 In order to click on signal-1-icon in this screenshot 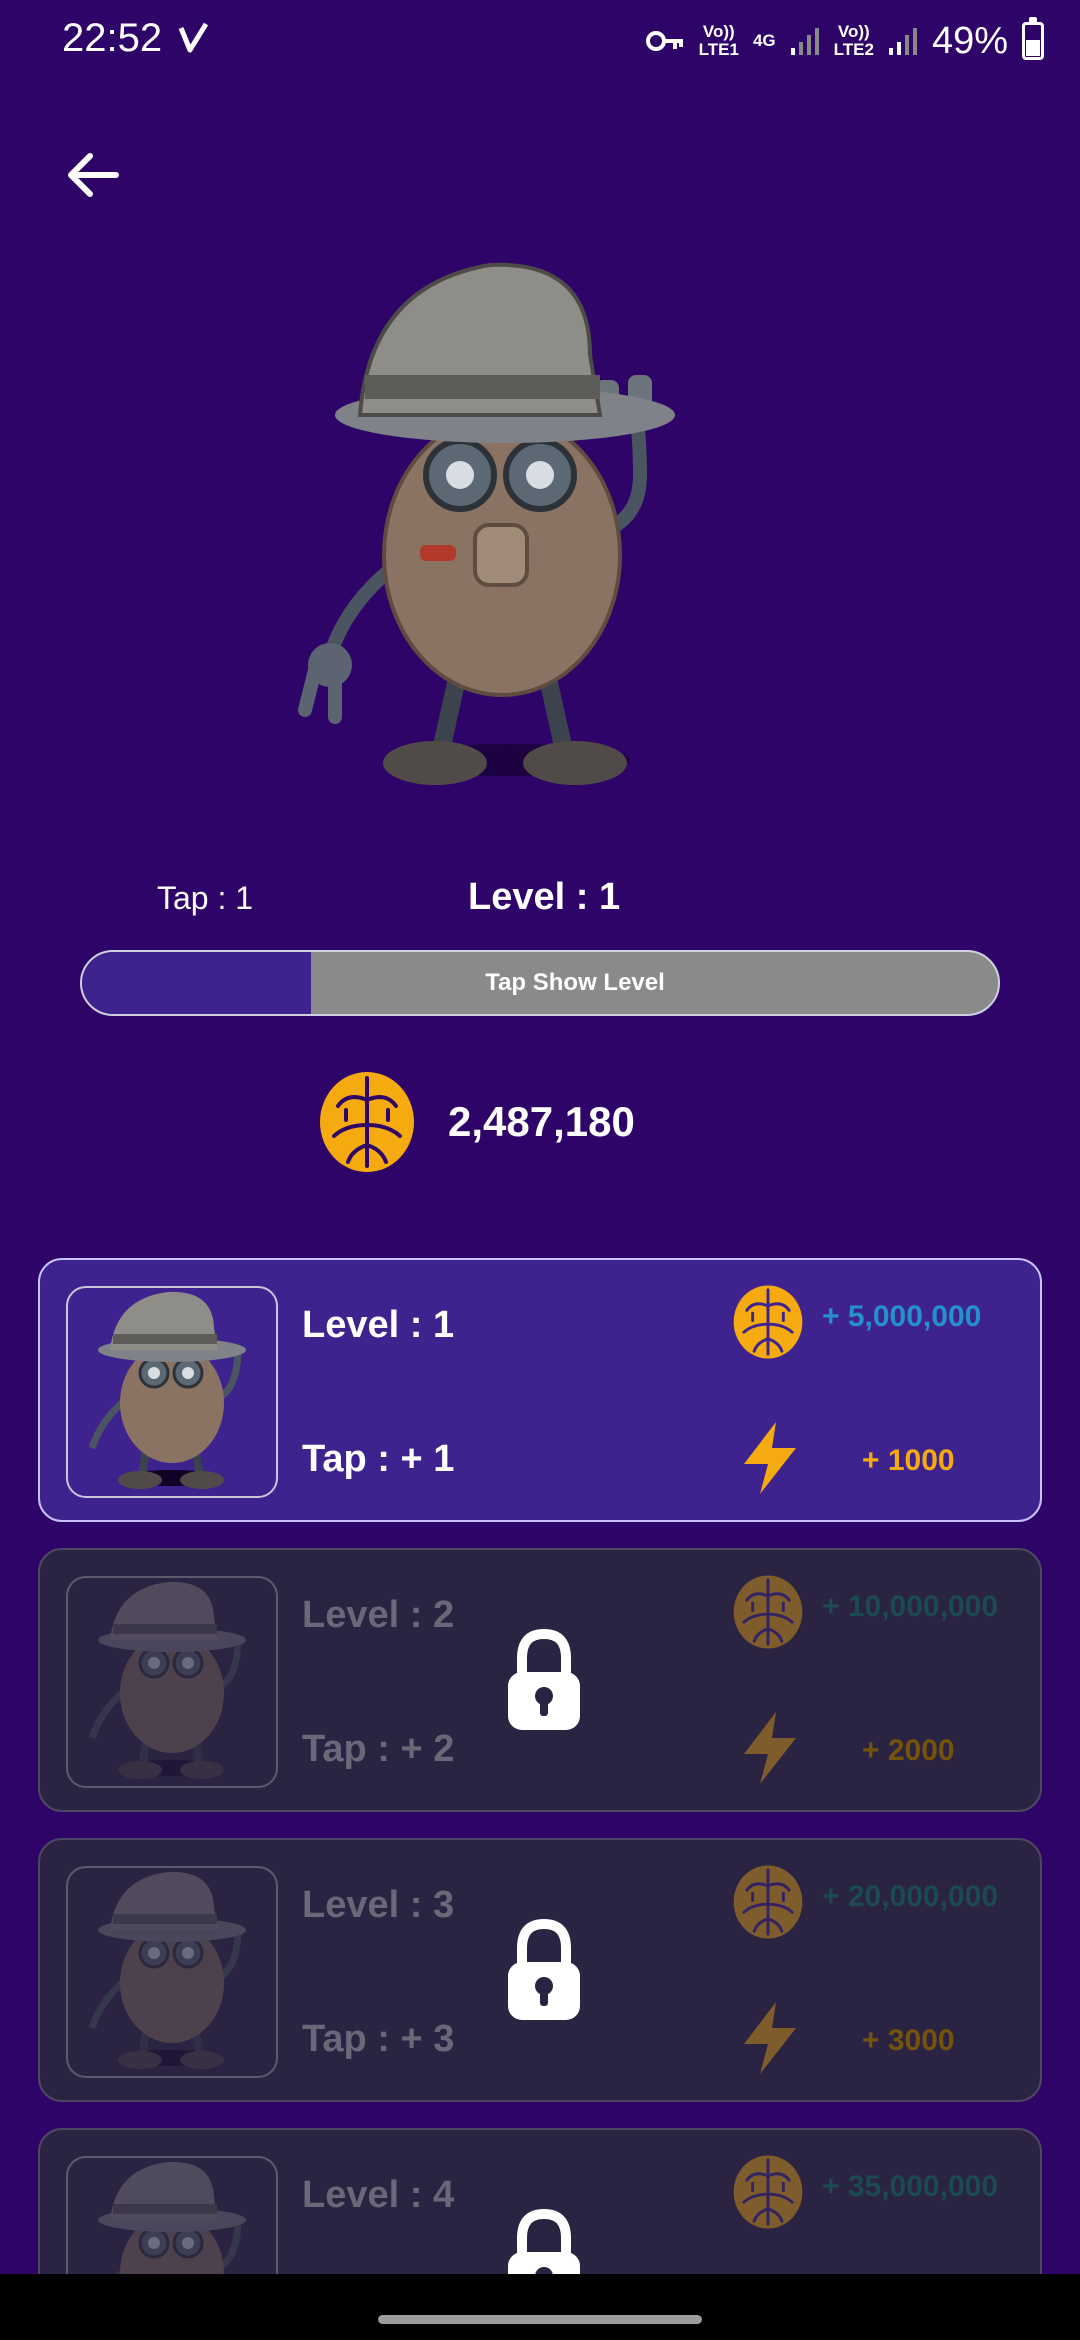, I will do `click(804, 41)`.